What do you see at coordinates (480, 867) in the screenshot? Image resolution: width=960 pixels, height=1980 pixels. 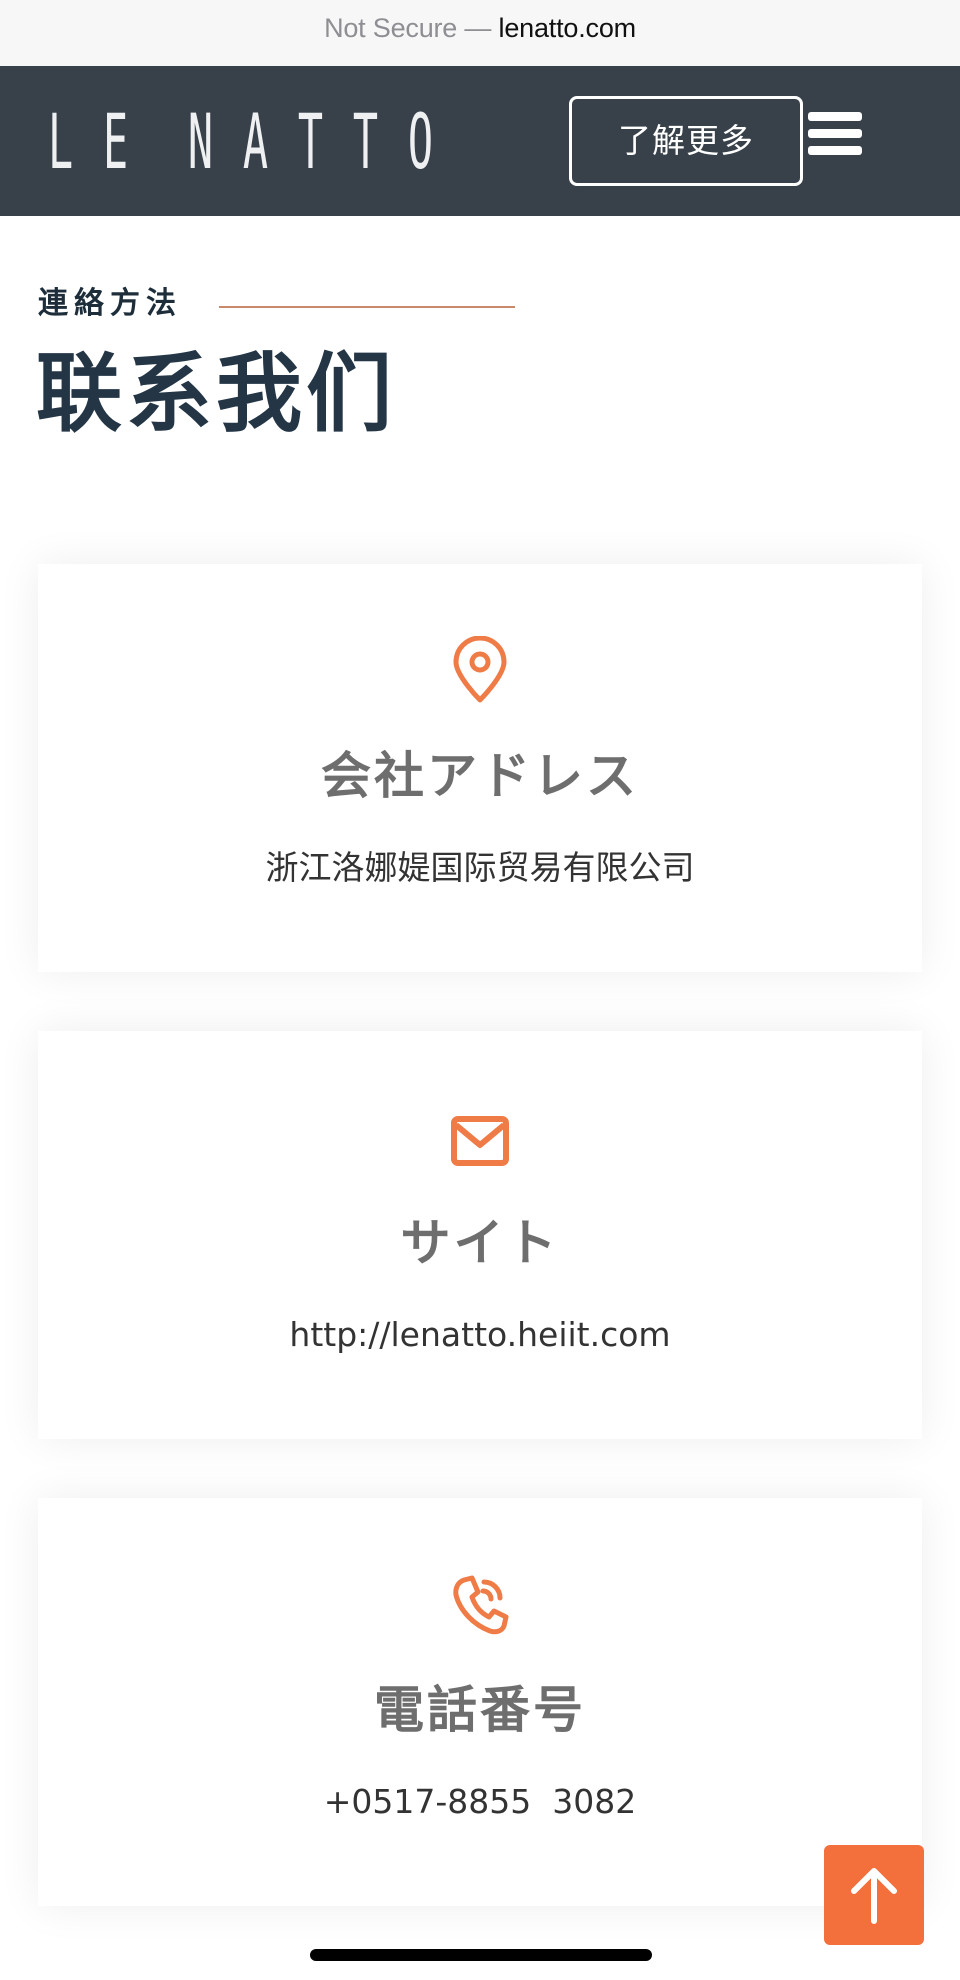 I see `company-name: 浙江洛娜媞国际贸易有限公司` at bounding box center [480, 867].